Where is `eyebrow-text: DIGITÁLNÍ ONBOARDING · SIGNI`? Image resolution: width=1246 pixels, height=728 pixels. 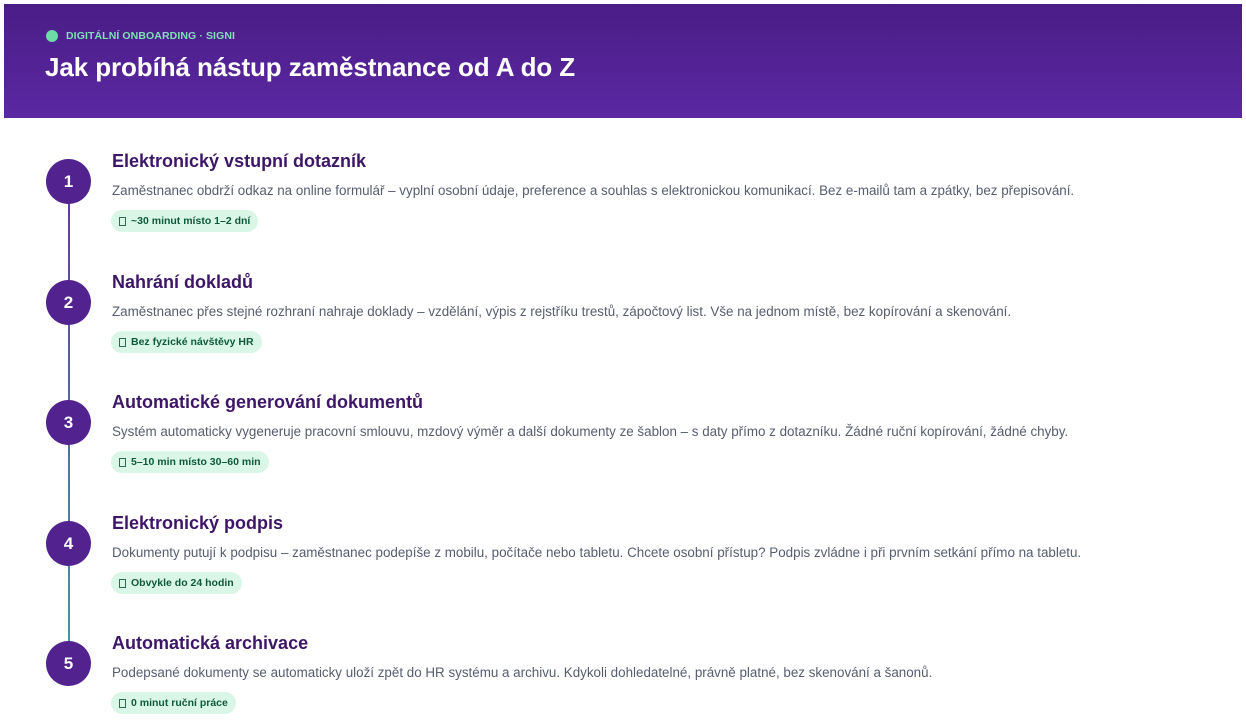
eyebrow-text: DIGITÁLNÍ ONBOARDING · SIGNI is located at coordinates (151, 36).